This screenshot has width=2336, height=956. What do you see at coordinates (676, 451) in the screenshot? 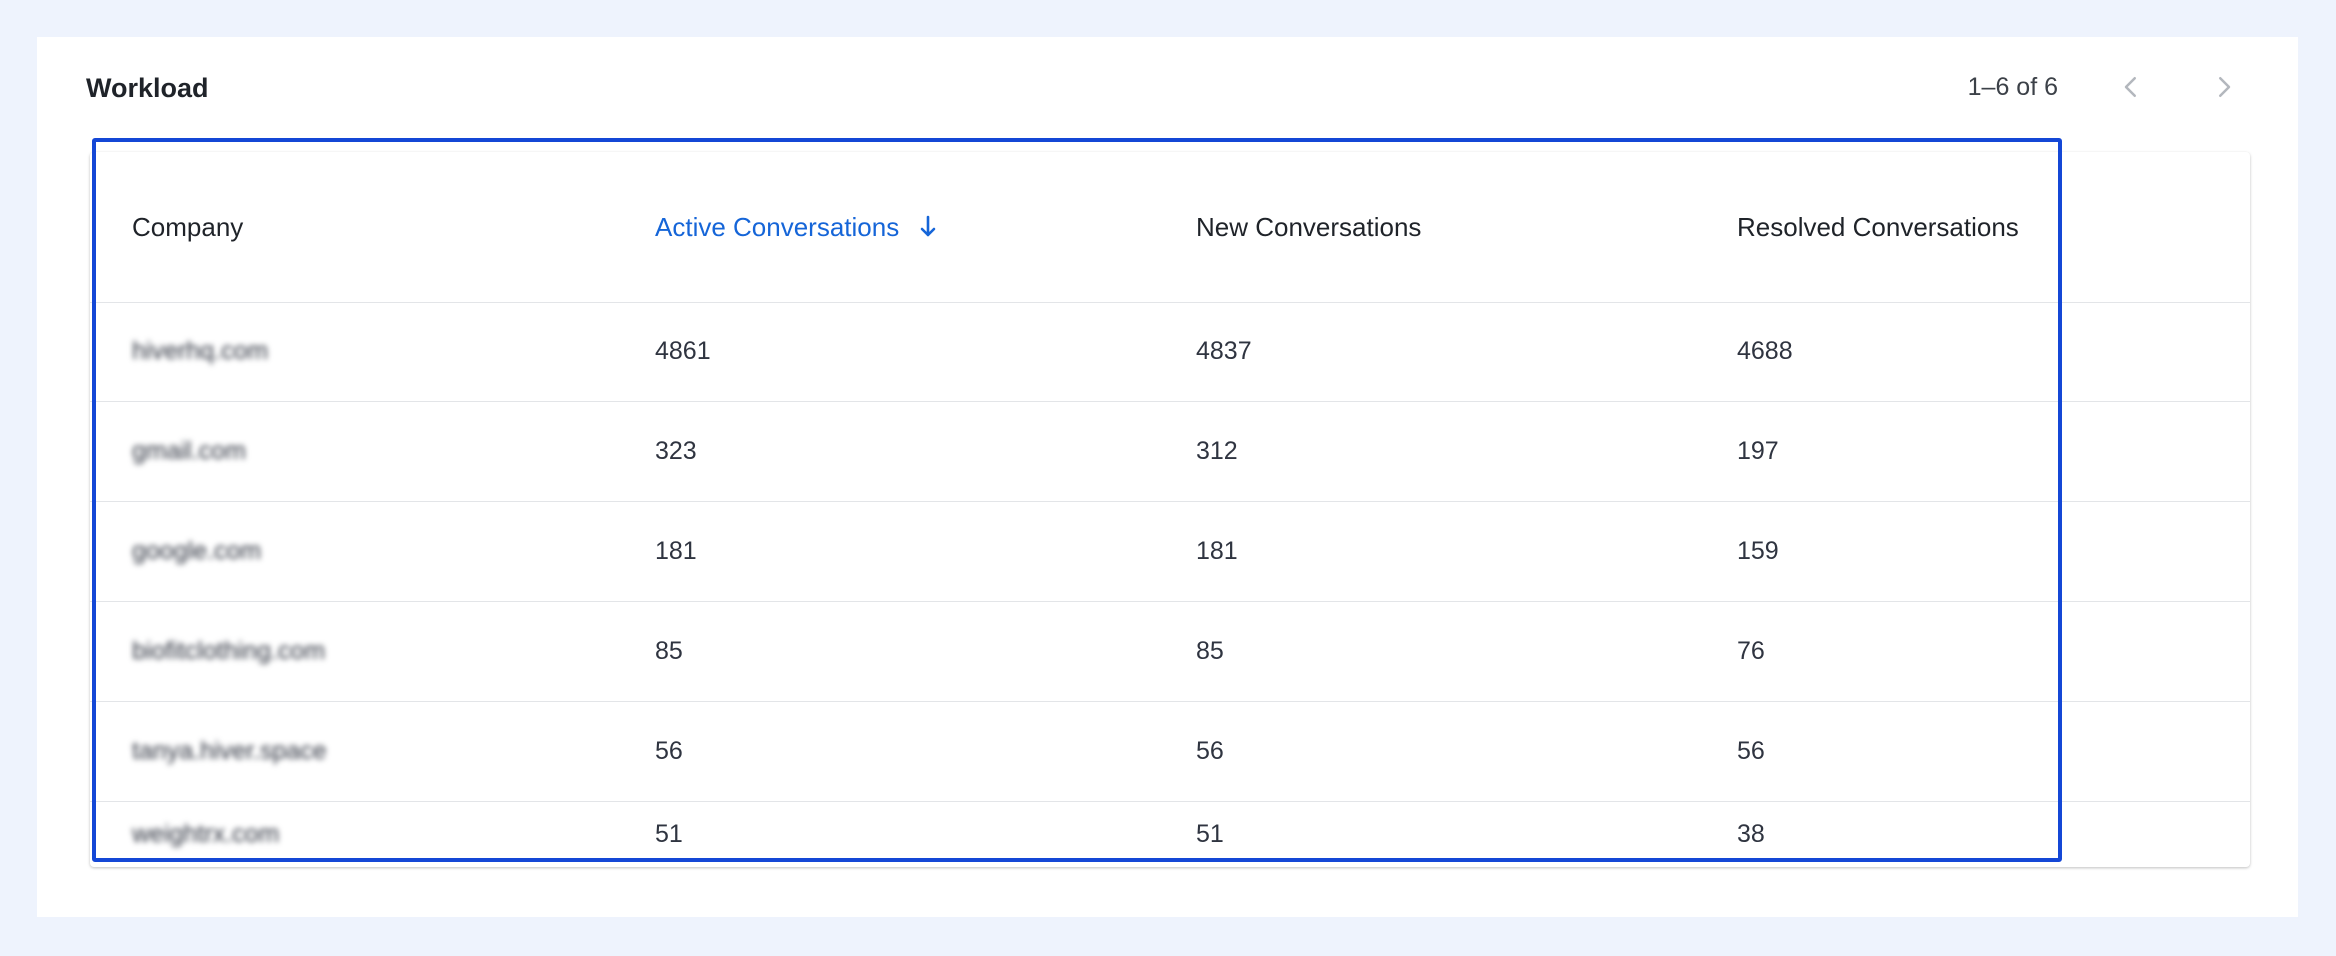
I see `active-conversations-cell: 323` at bounding box center [676, 451].